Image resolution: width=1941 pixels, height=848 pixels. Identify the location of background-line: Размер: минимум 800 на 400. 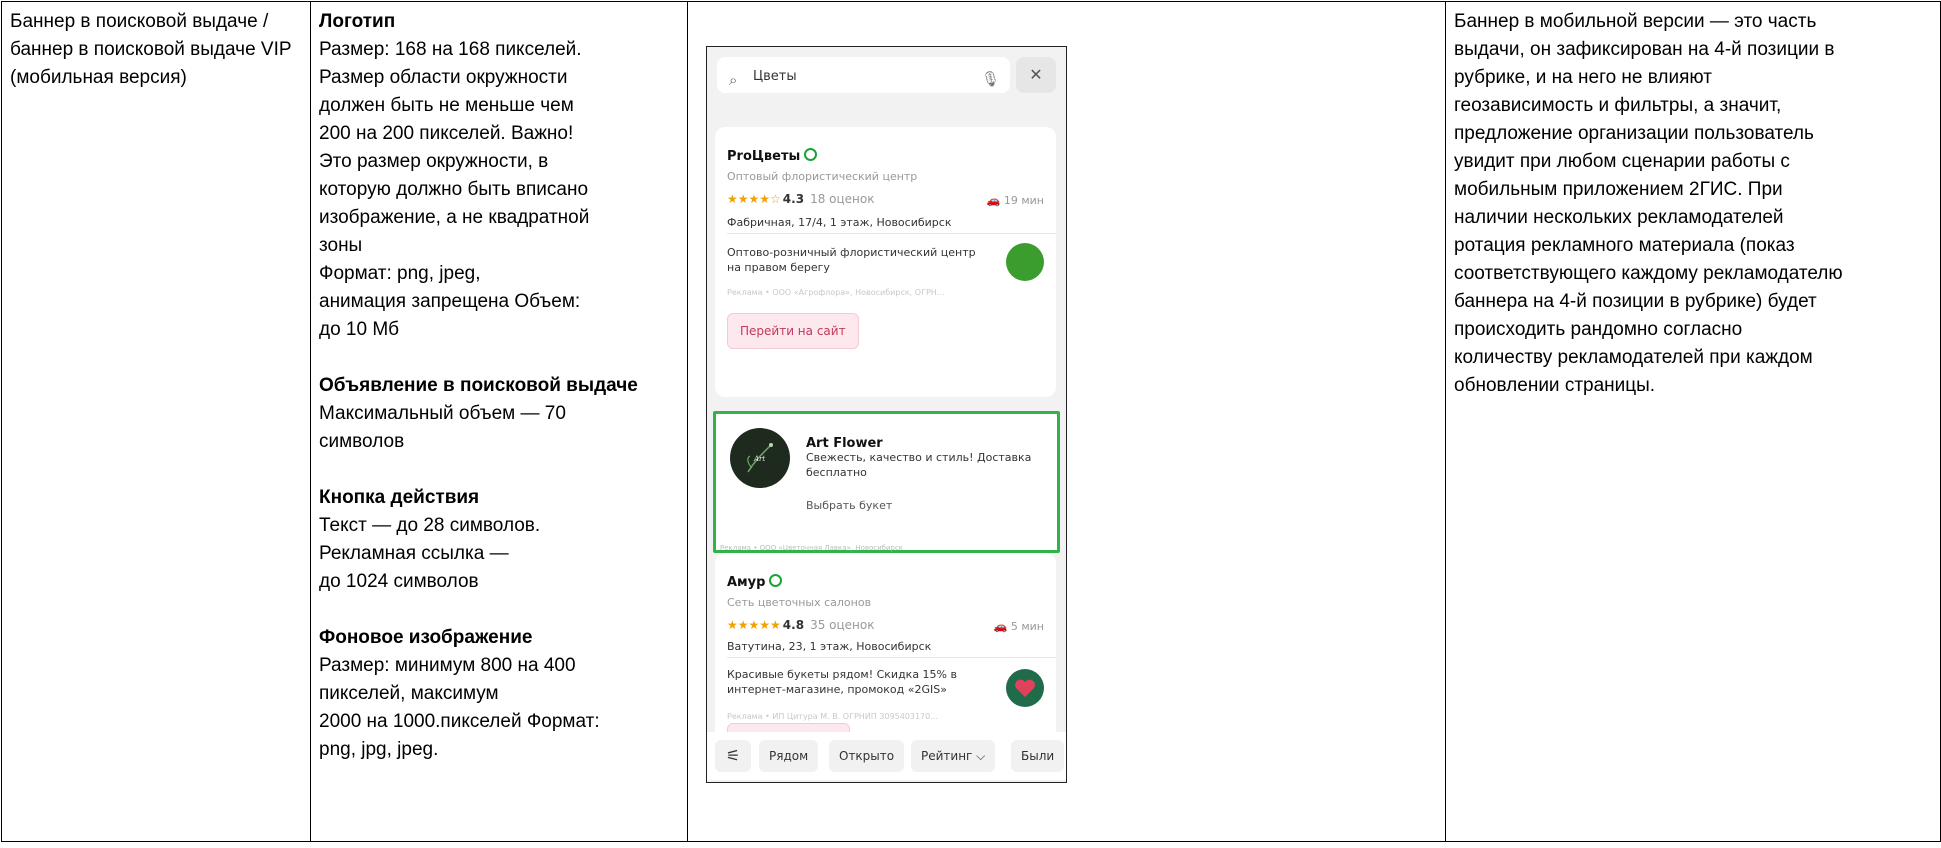
(447, 665).